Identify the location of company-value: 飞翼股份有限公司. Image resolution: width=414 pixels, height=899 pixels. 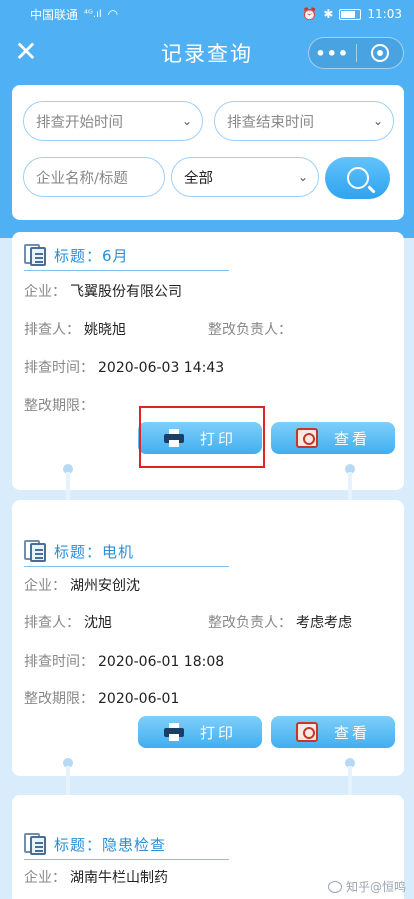
(126, 292).